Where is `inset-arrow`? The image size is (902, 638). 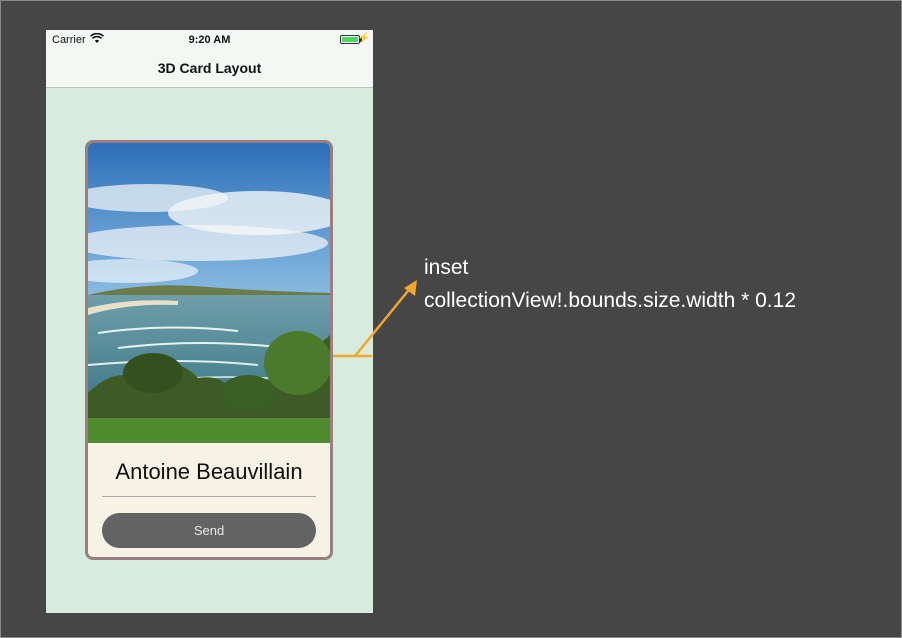
inset-arrow is located at coordinates (375, 319).